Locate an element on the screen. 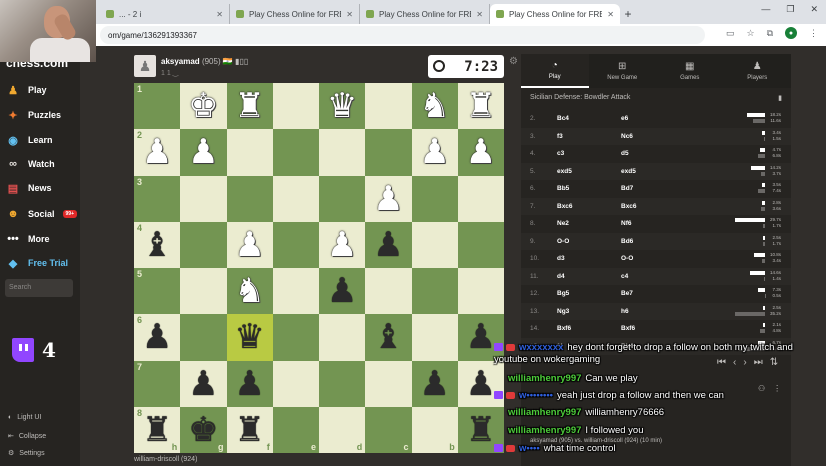  square-e2 is located at coordinates (295, 152).